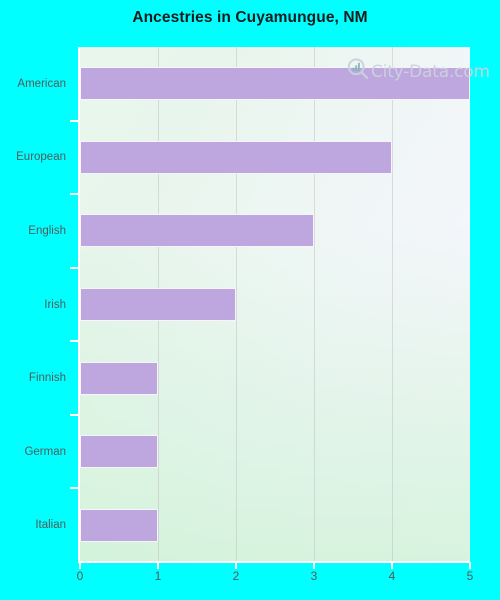 This screenshot has width=500, height=600. I want to click on y-axis-label-irish: Irish, so click(55, 304).